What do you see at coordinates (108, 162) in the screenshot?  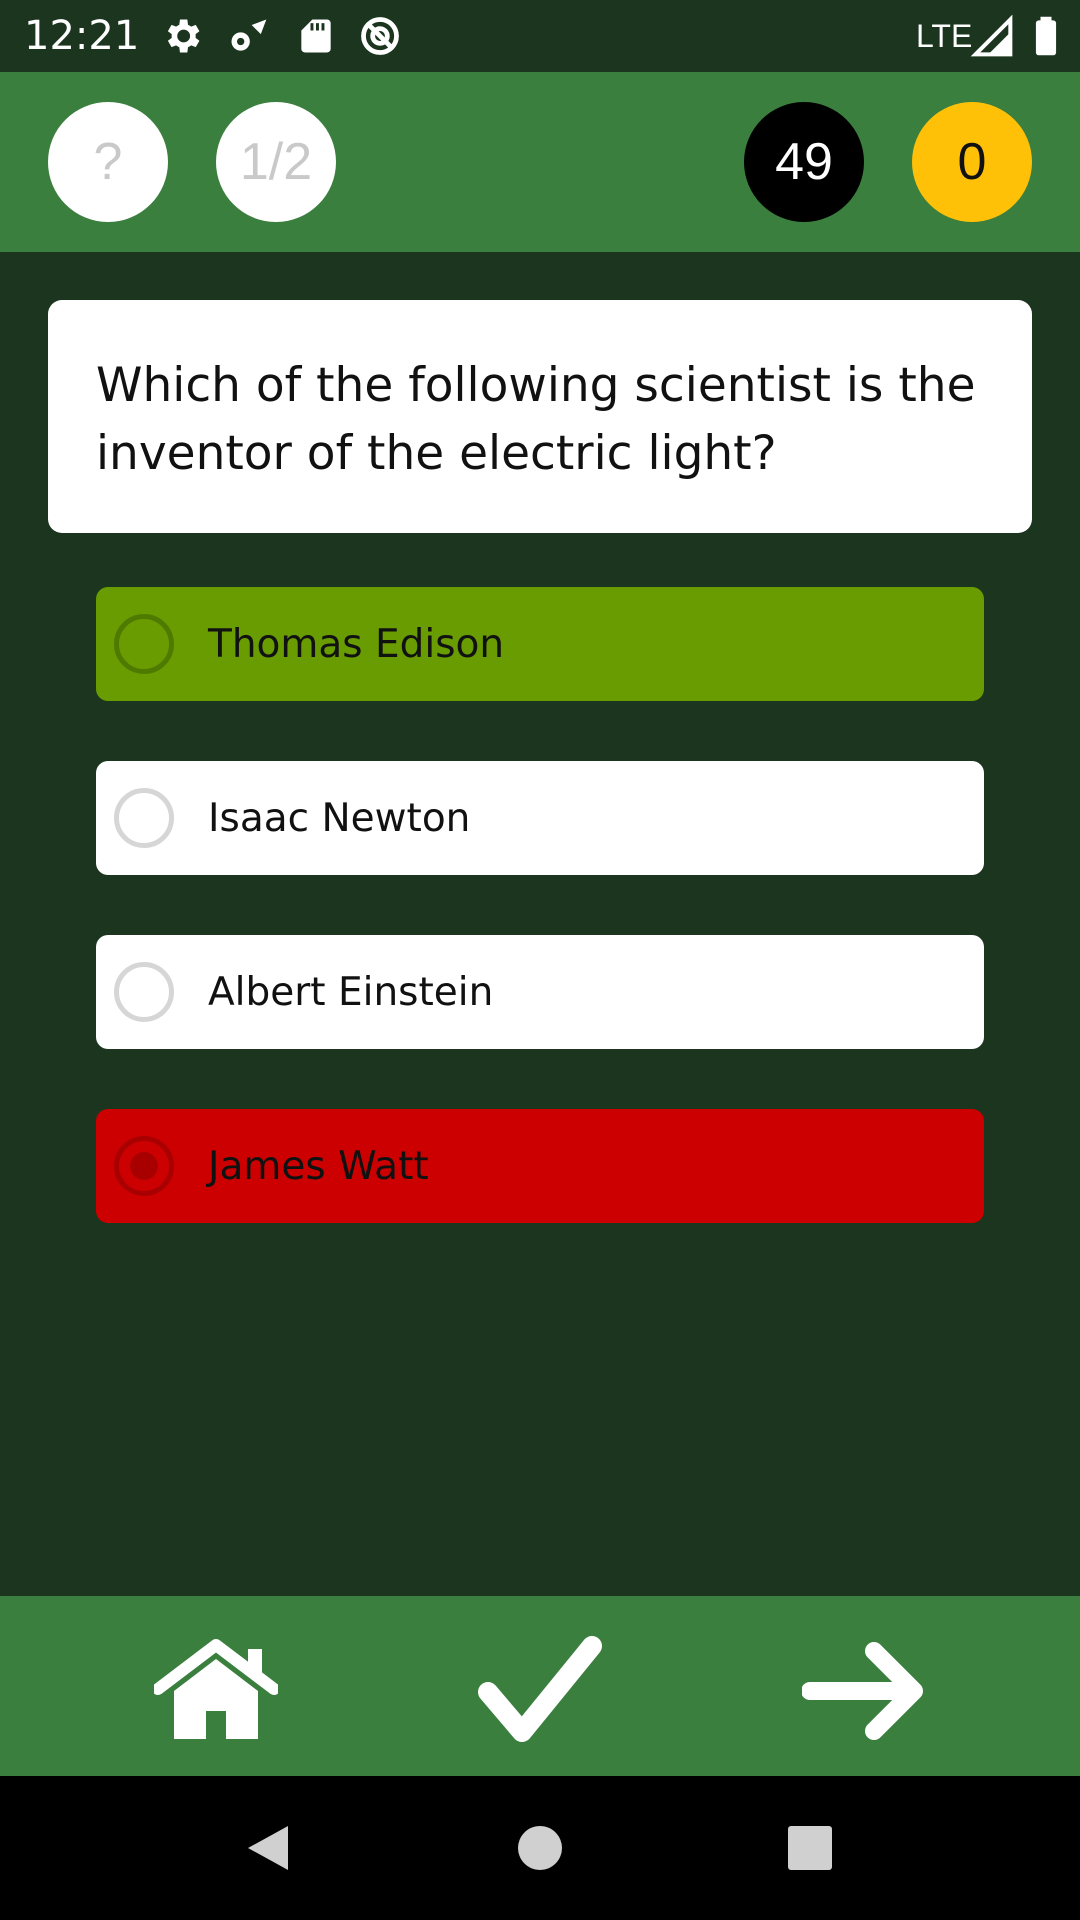 I see `help-button: ?` at bounding box center [108, 162].